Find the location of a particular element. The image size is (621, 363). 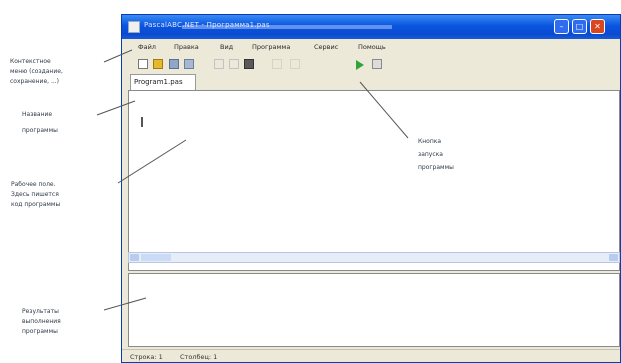

pointer-line-results is located at coordinates (125, 304).